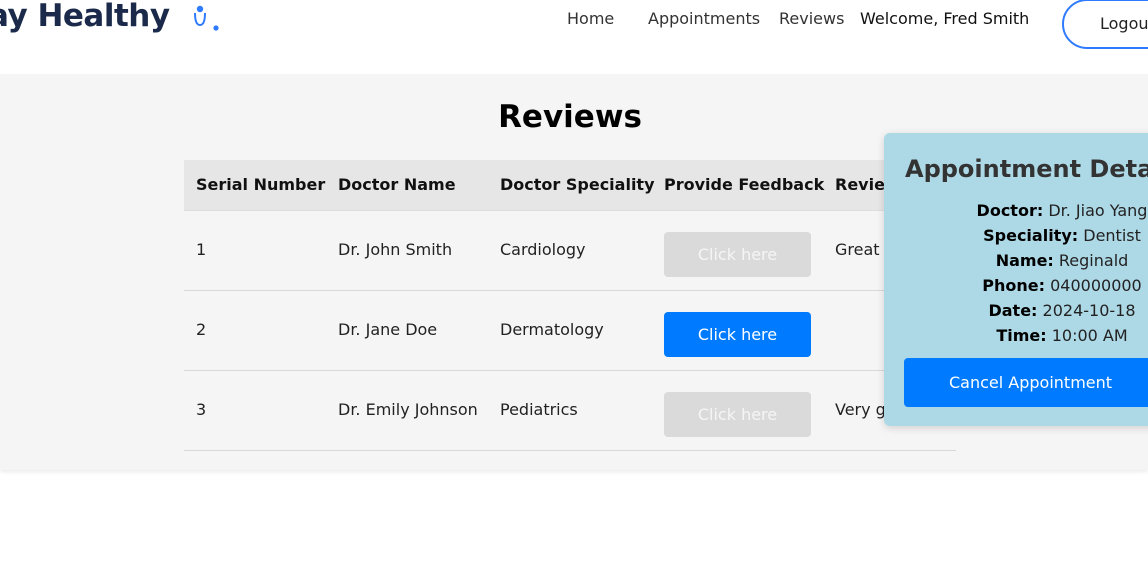 Image resolution: width=1148 pixels, height=570 pixels. I want to click on column-header-provide-feedback: Provide Feedback, so click(744, 184).